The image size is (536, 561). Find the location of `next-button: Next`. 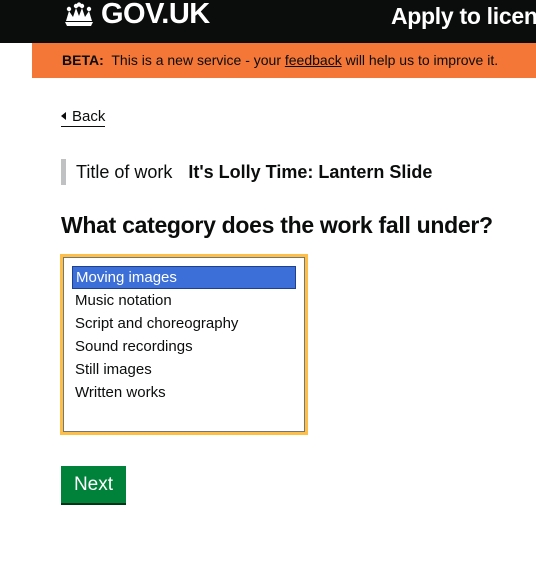

next-button: Next is located at coordinates (93, 484).